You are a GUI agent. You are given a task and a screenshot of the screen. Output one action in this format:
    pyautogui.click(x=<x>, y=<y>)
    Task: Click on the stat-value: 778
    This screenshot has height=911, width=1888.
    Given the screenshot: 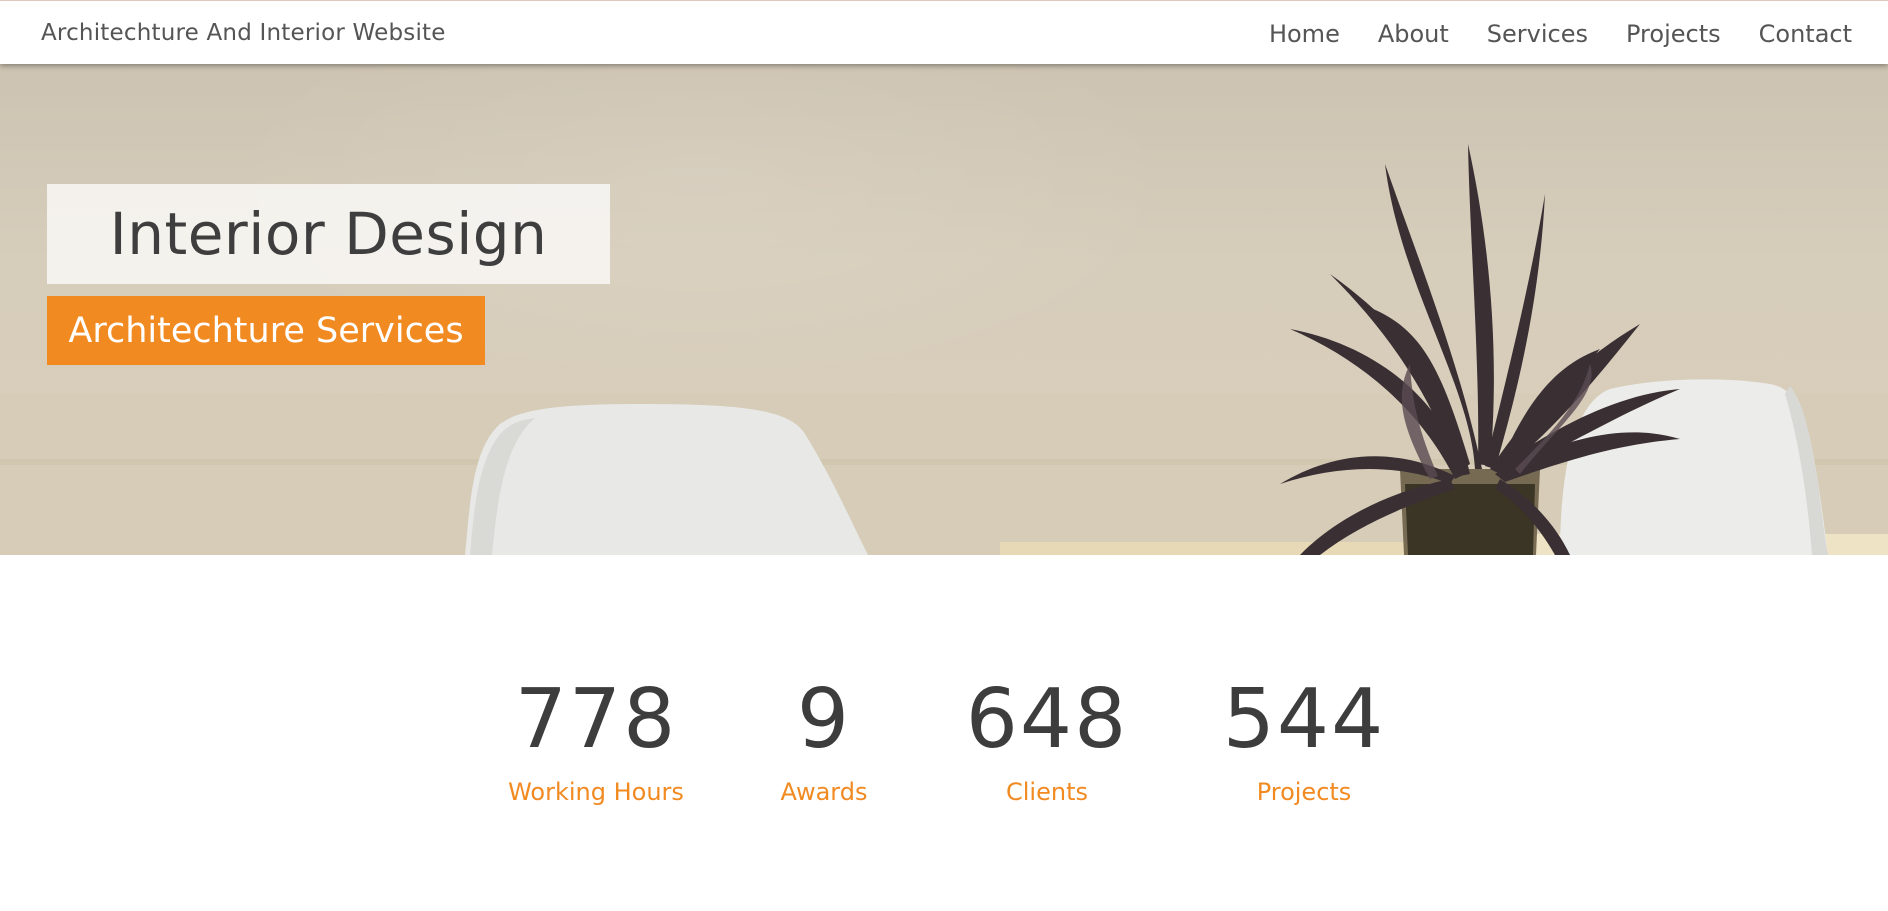 What is the action you would take?
    pyautogui.click(x=596, y=719)
    